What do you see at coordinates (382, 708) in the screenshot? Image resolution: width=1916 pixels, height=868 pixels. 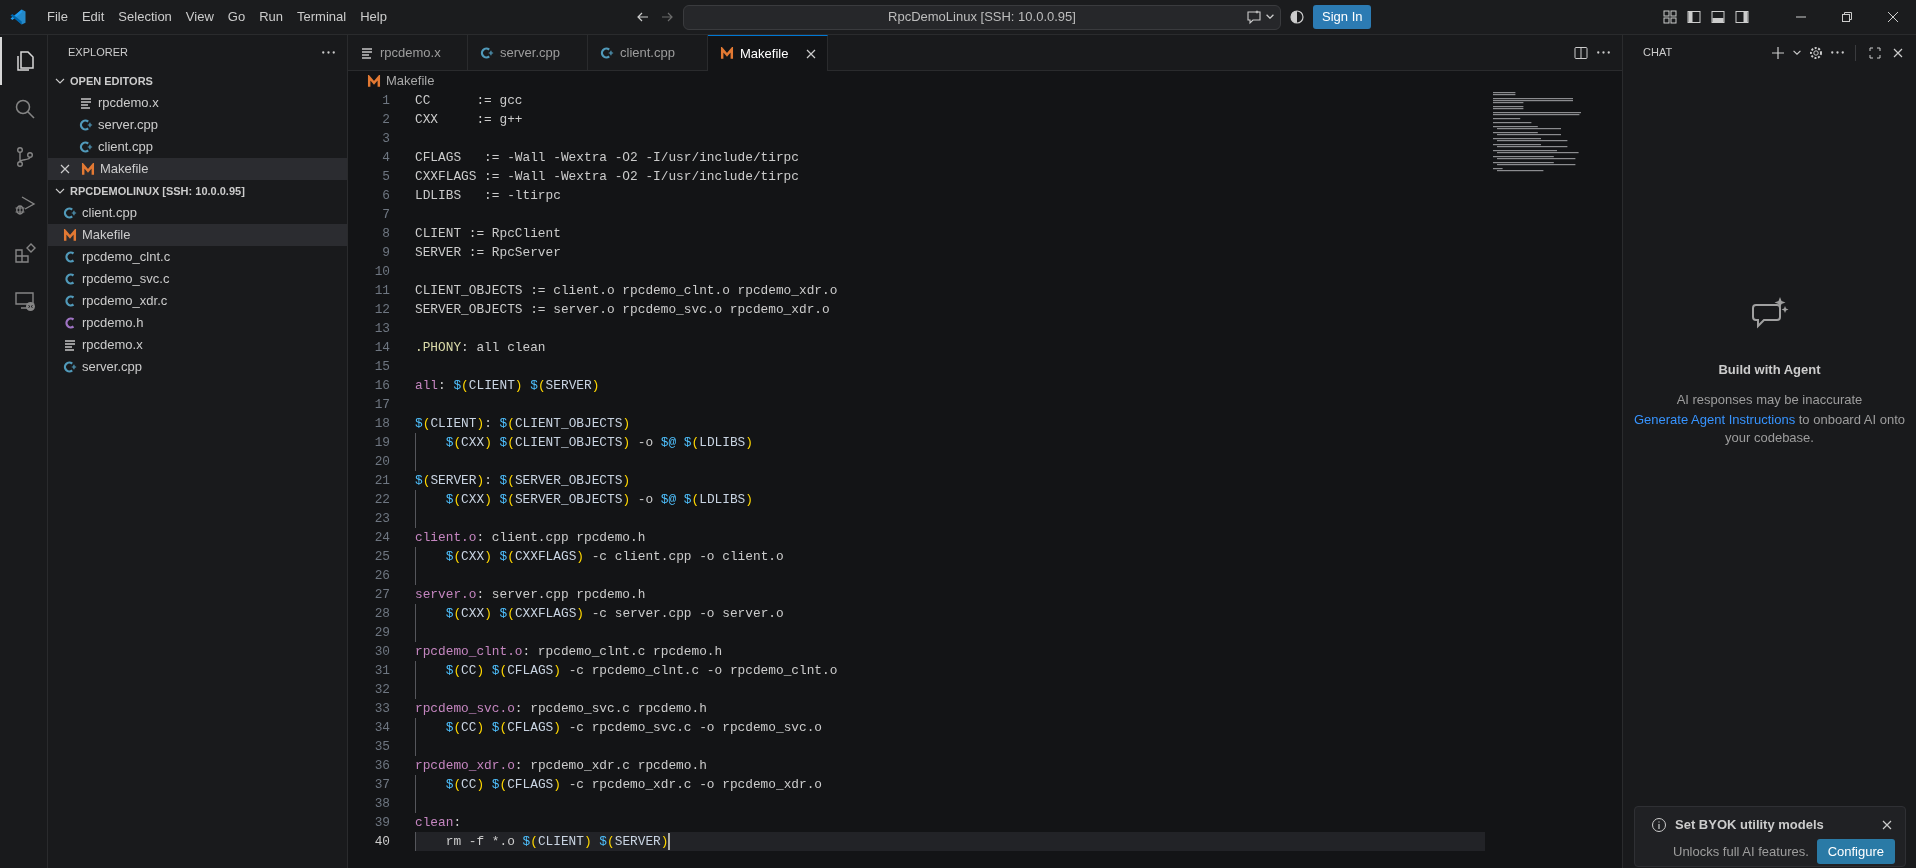 I see `line-number: 33` at bounding box center [382, 708].